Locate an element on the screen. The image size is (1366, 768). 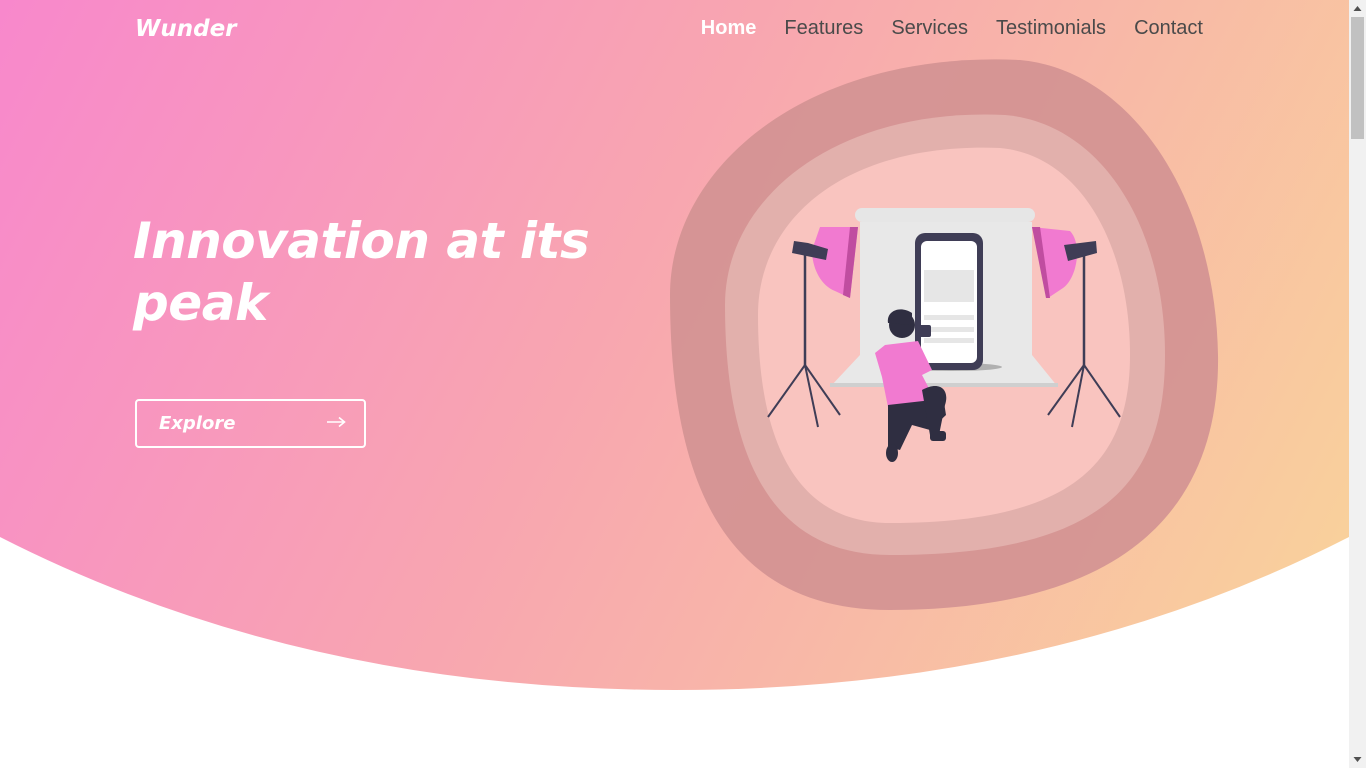
nav-link-testimonials: Testimonials is located at coordinates (1051, 28).